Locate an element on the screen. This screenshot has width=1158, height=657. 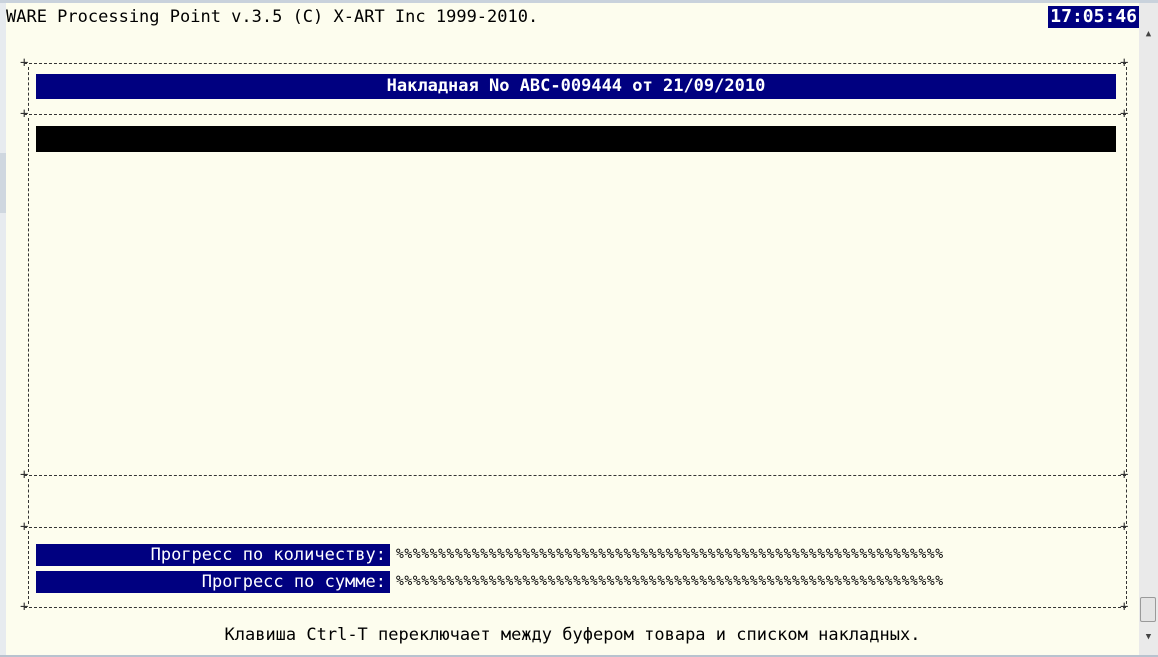
sum-progress-label: Прогресс по сумме: is located at coordinates (213, 582).